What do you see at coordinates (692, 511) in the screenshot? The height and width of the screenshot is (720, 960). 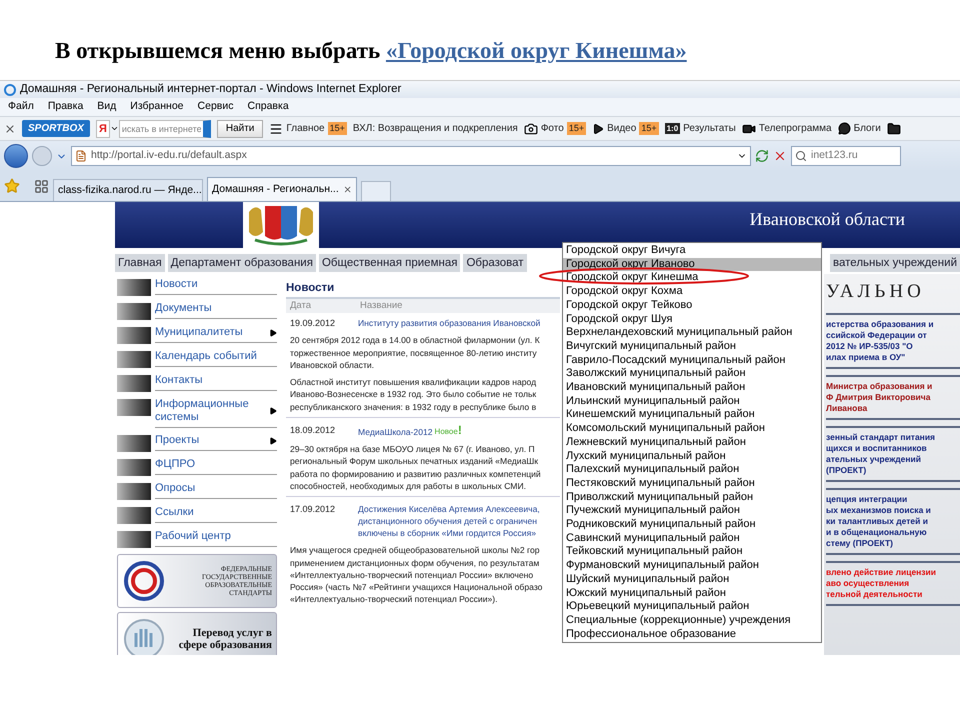 I see `dropdown-option: Пучежский муниципальный район` at bounding box center [692, 511].